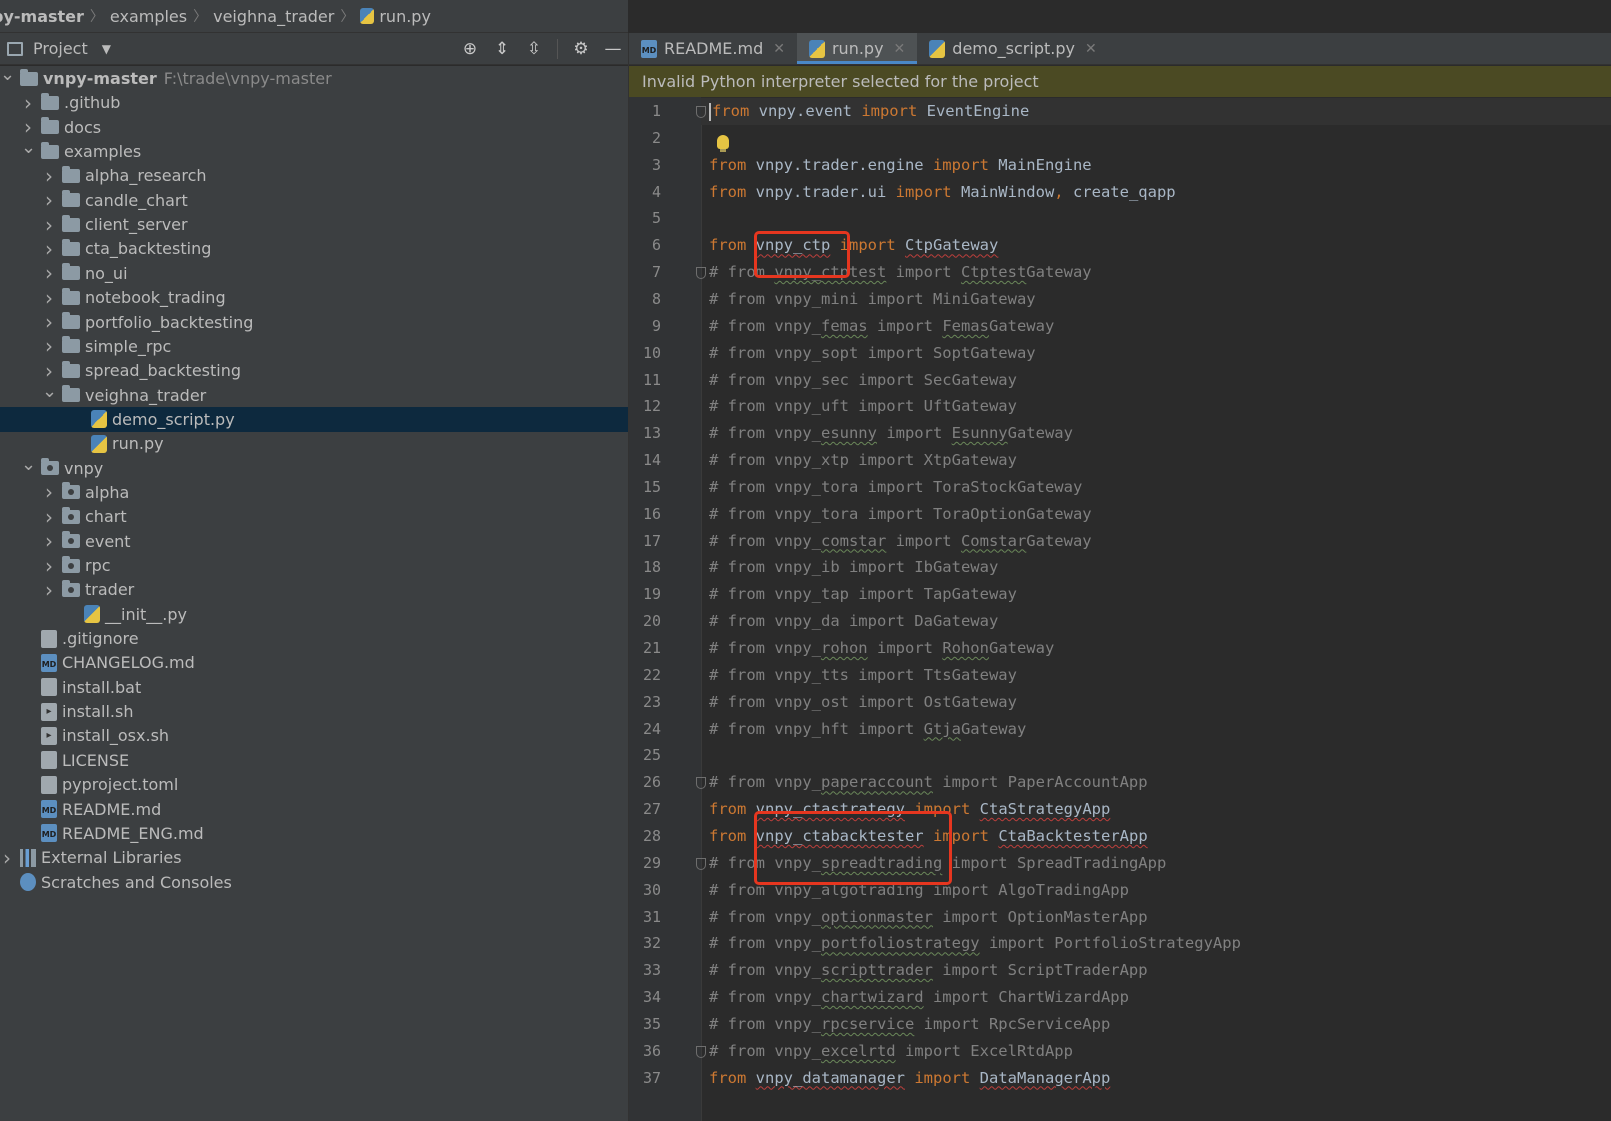 The image size is (1611, 1121). What do you see at coordinates (723, 143) in the screenshot?
I see `lightbulb-icon` at bounding box center [723, 143].